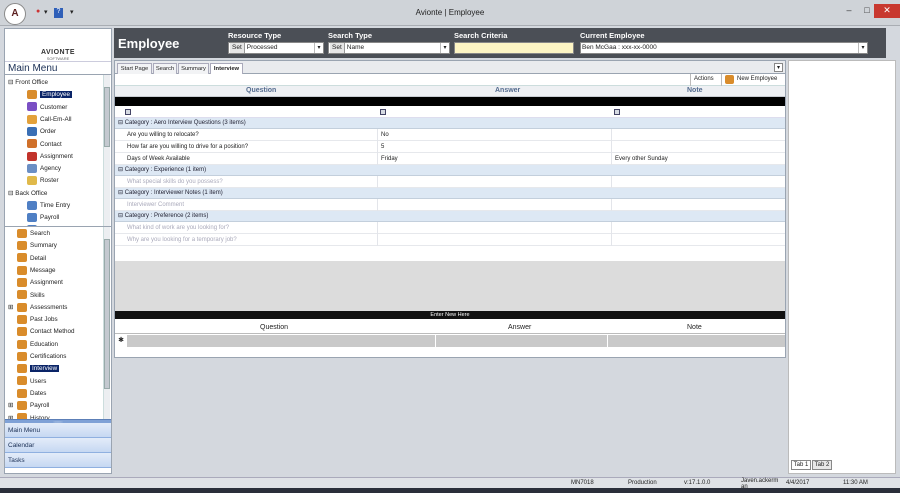  I want to click on grid-separator-bar, so click(450, 101).